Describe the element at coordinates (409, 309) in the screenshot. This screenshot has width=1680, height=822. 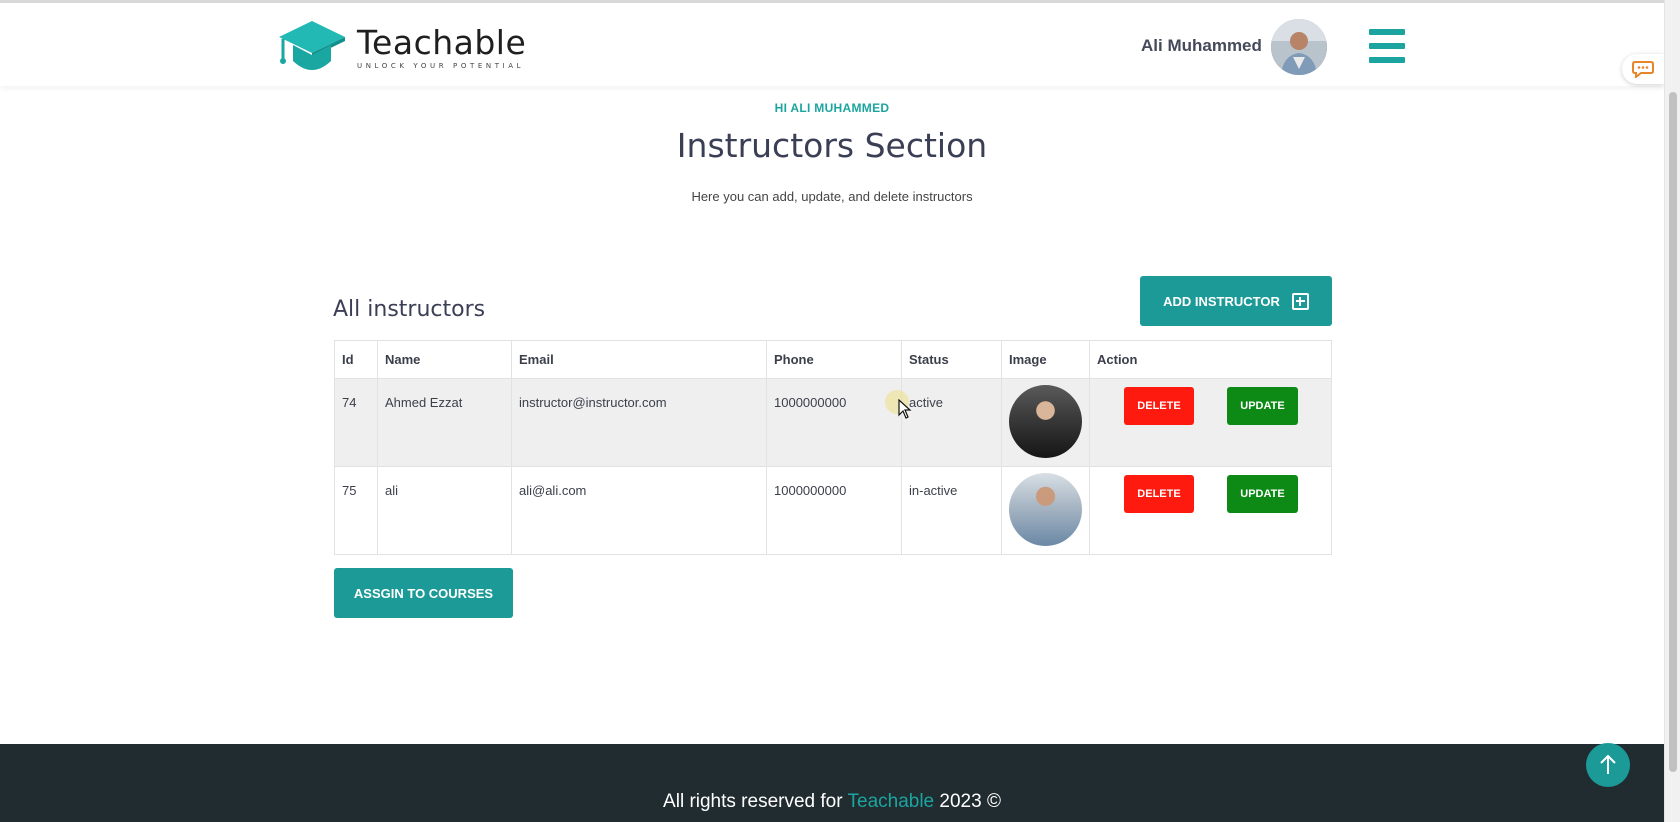
I see `section-title: All instructors` at that location.